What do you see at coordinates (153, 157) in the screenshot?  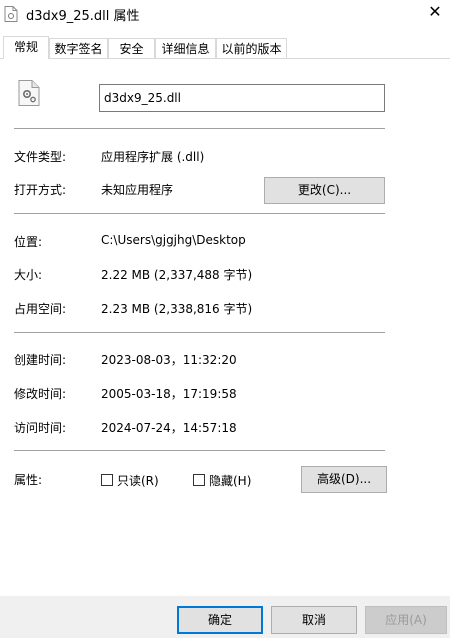 I see `file-type-value: 应用程序扩展 (.dll)` at bounding box center [153, 157].